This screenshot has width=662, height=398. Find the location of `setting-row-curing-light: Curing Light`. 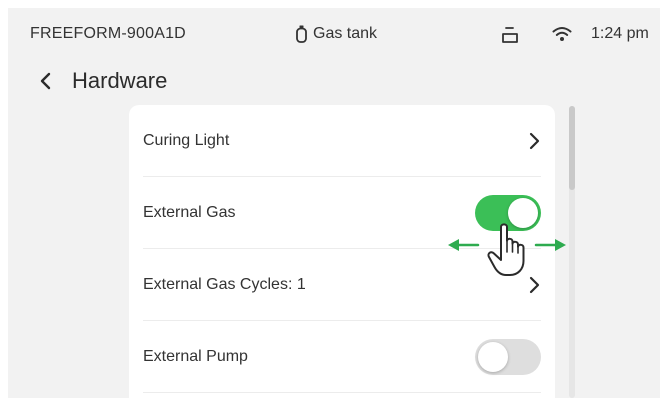

setting-row-curing-light: Curing Light is located at coordinates (342, 141).